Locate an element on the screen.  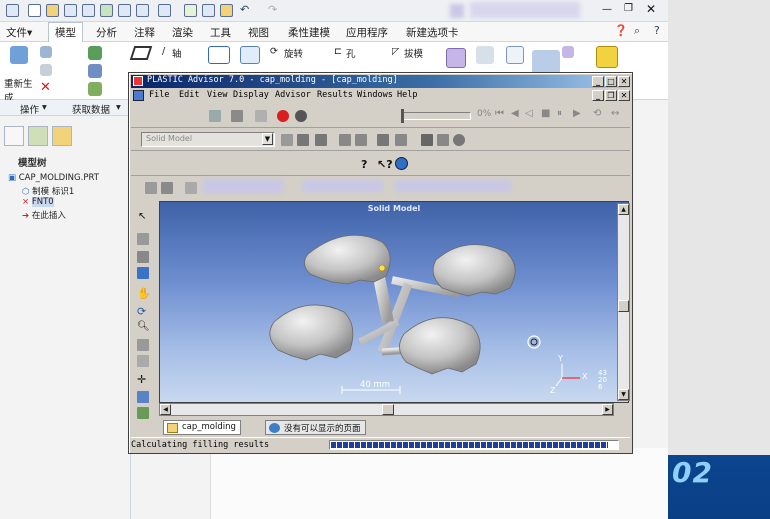
menu-help: Help is located at coordinates (407, 95).